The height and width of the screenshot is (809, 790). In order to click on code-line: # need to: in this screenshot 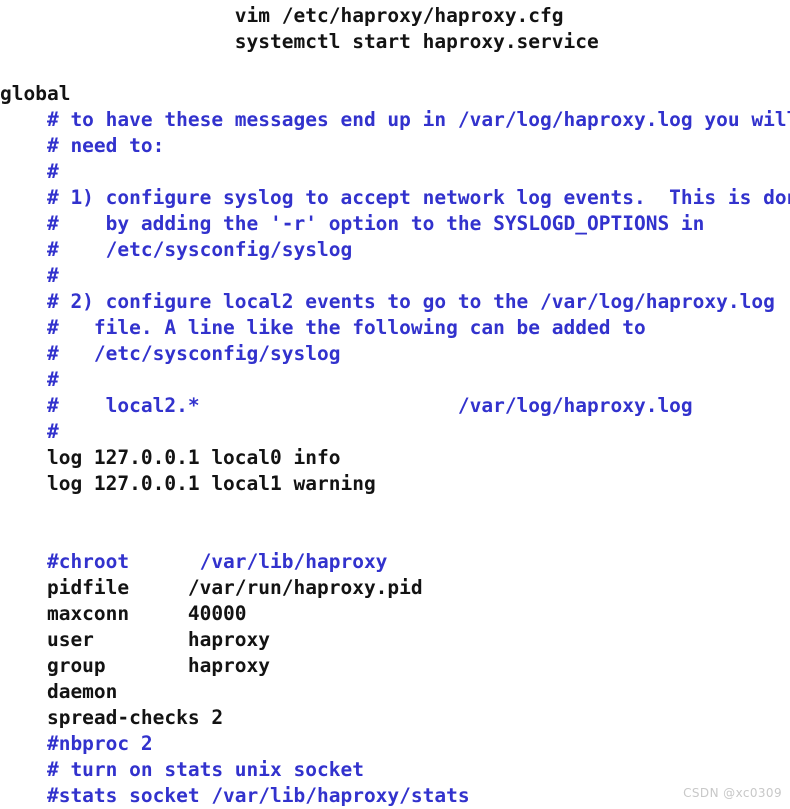, I will do `click(395, 146)`.